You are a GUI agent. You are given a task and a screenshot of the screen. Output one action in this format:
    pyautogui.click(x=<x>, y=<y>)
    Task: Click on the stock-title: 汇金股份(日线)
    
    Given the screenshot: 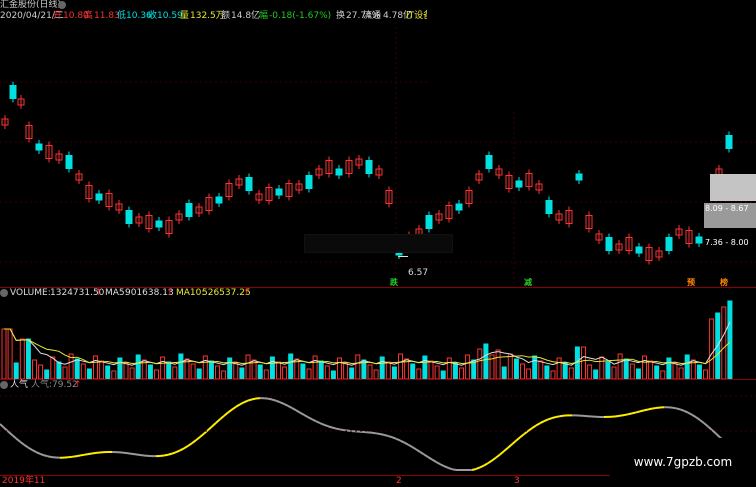 What is the action you would take?
    pyautogui.click(x=30, y=5)
    